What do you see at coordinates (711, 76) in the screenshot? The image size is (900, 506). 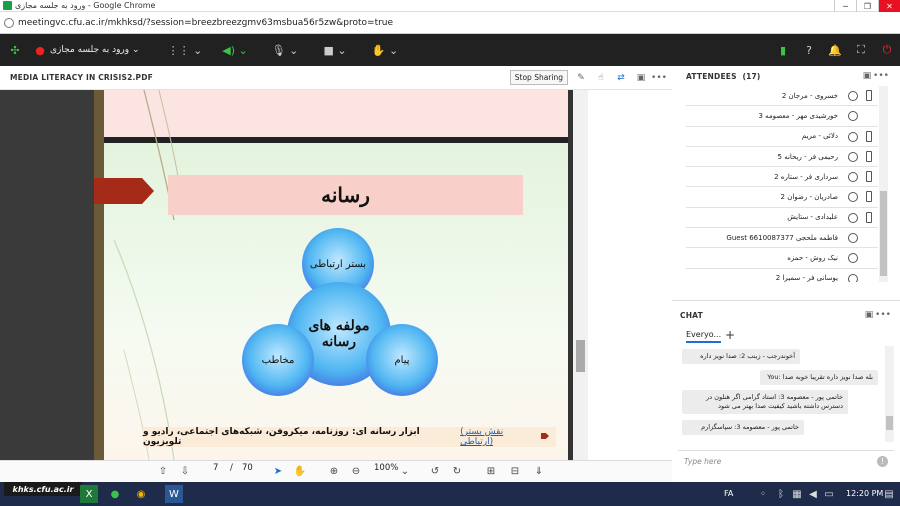 I see `attendees-title: ATTENDEES` at bounding box center [711, 76].